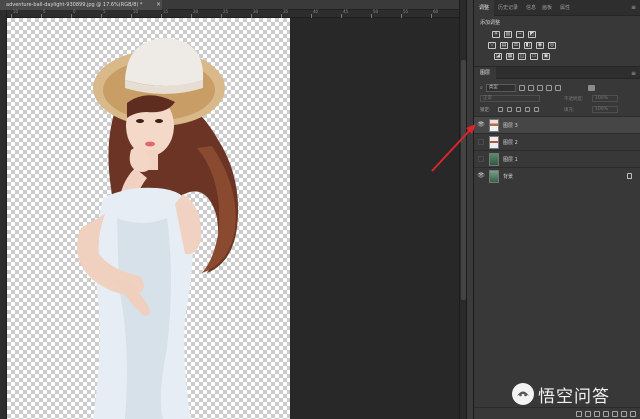 The height and width of the screenshot is (419, 640). I want to click on annotation-arrow, so click(453, 148).